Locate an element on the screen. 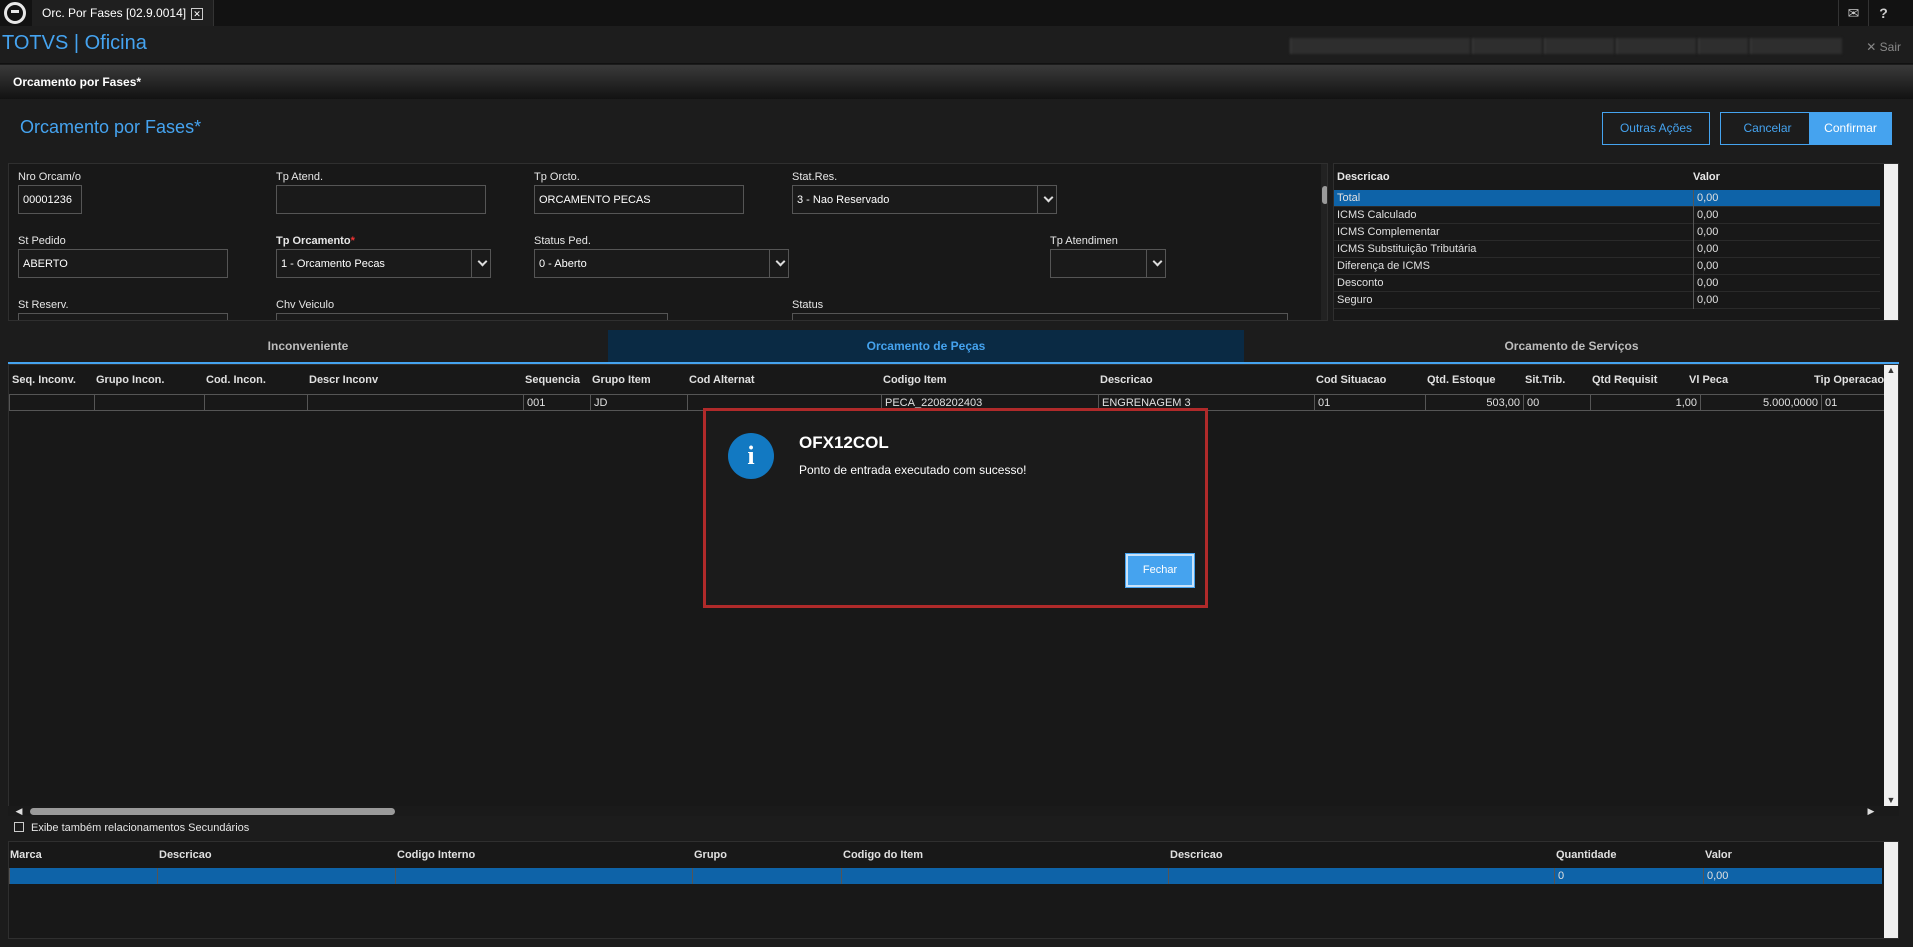  summary-row: Diferença de ICMS 0,00 is located at coordinates (1607, 266).